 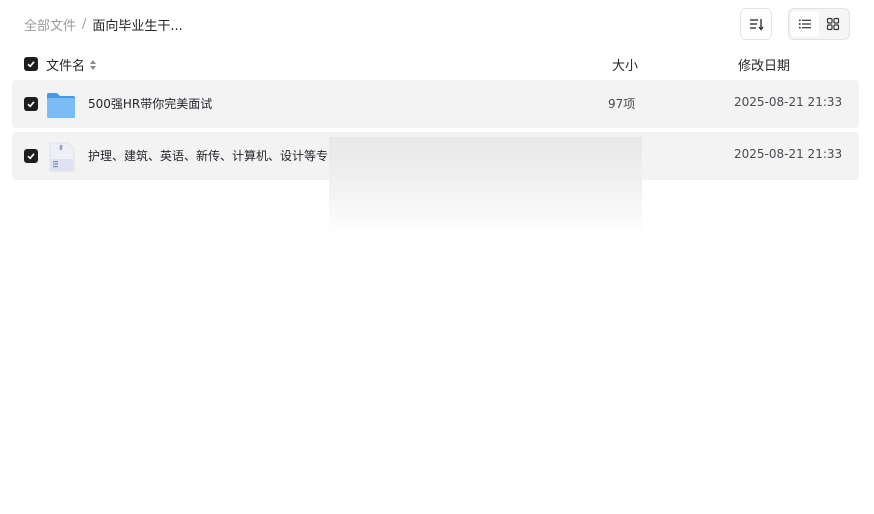 I want to click on column-name-label: 文件名, so click(x=66, y=66).